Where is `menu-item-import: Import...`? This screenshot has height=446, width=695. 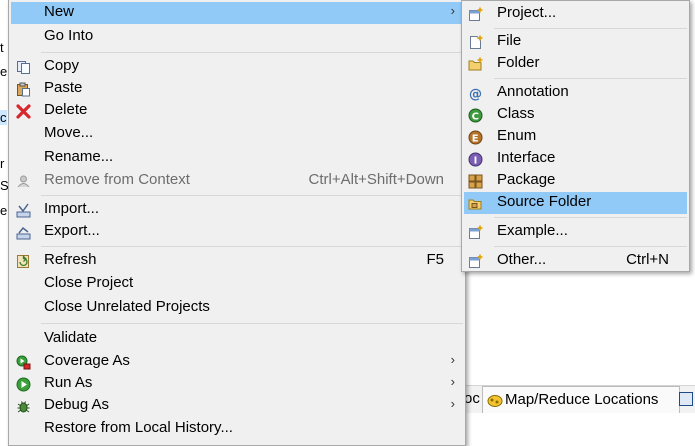 menu-item-import: Import... is located at coordinates (237, 210).